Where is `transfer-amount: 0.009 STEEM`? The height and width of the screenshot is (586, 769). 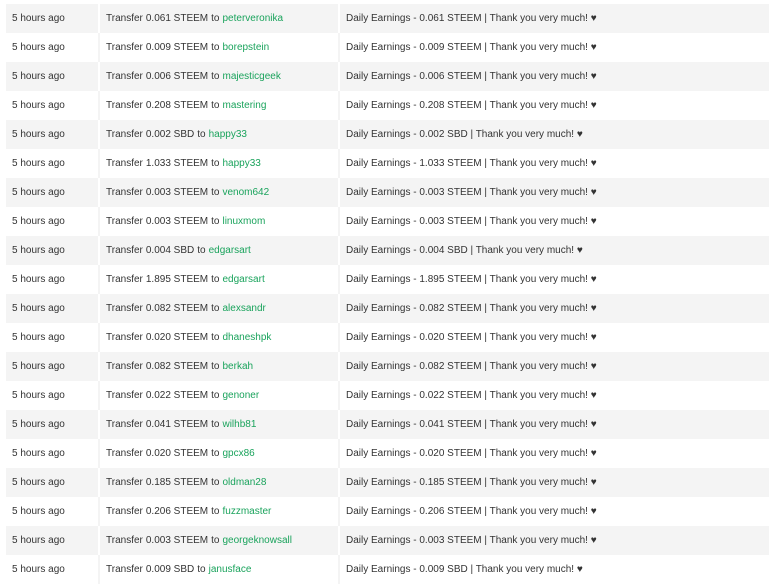 transfer-amount: 0.009 STEEM is located at coordinates (177, 47).